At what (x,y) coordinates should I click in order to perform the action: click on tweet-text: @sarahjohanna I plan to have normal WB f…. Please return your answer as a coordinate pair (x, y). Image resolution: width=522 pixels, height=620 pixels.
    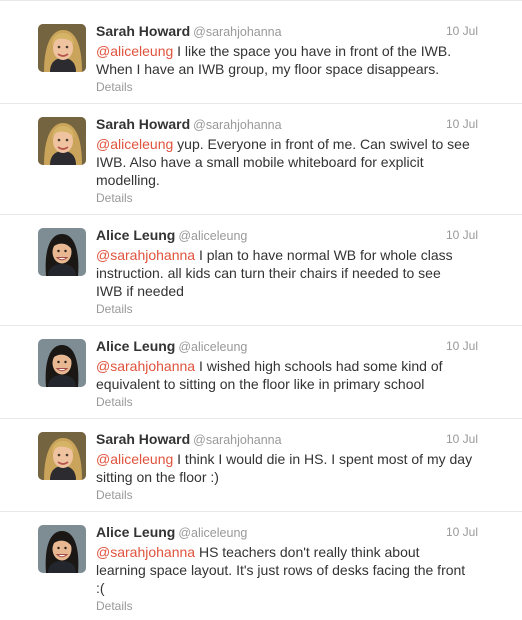
    Looking at the image, I should click on (291, 273).